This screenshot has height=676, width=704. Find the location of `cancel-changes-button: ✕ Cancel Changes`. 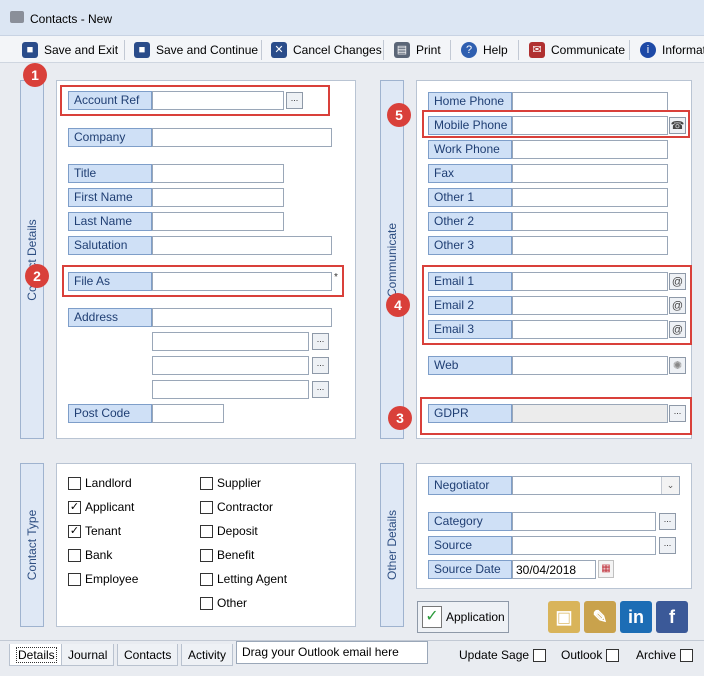

cancel-changes-button: ✕ Cancel Changes is located at coordinates (326, 49).